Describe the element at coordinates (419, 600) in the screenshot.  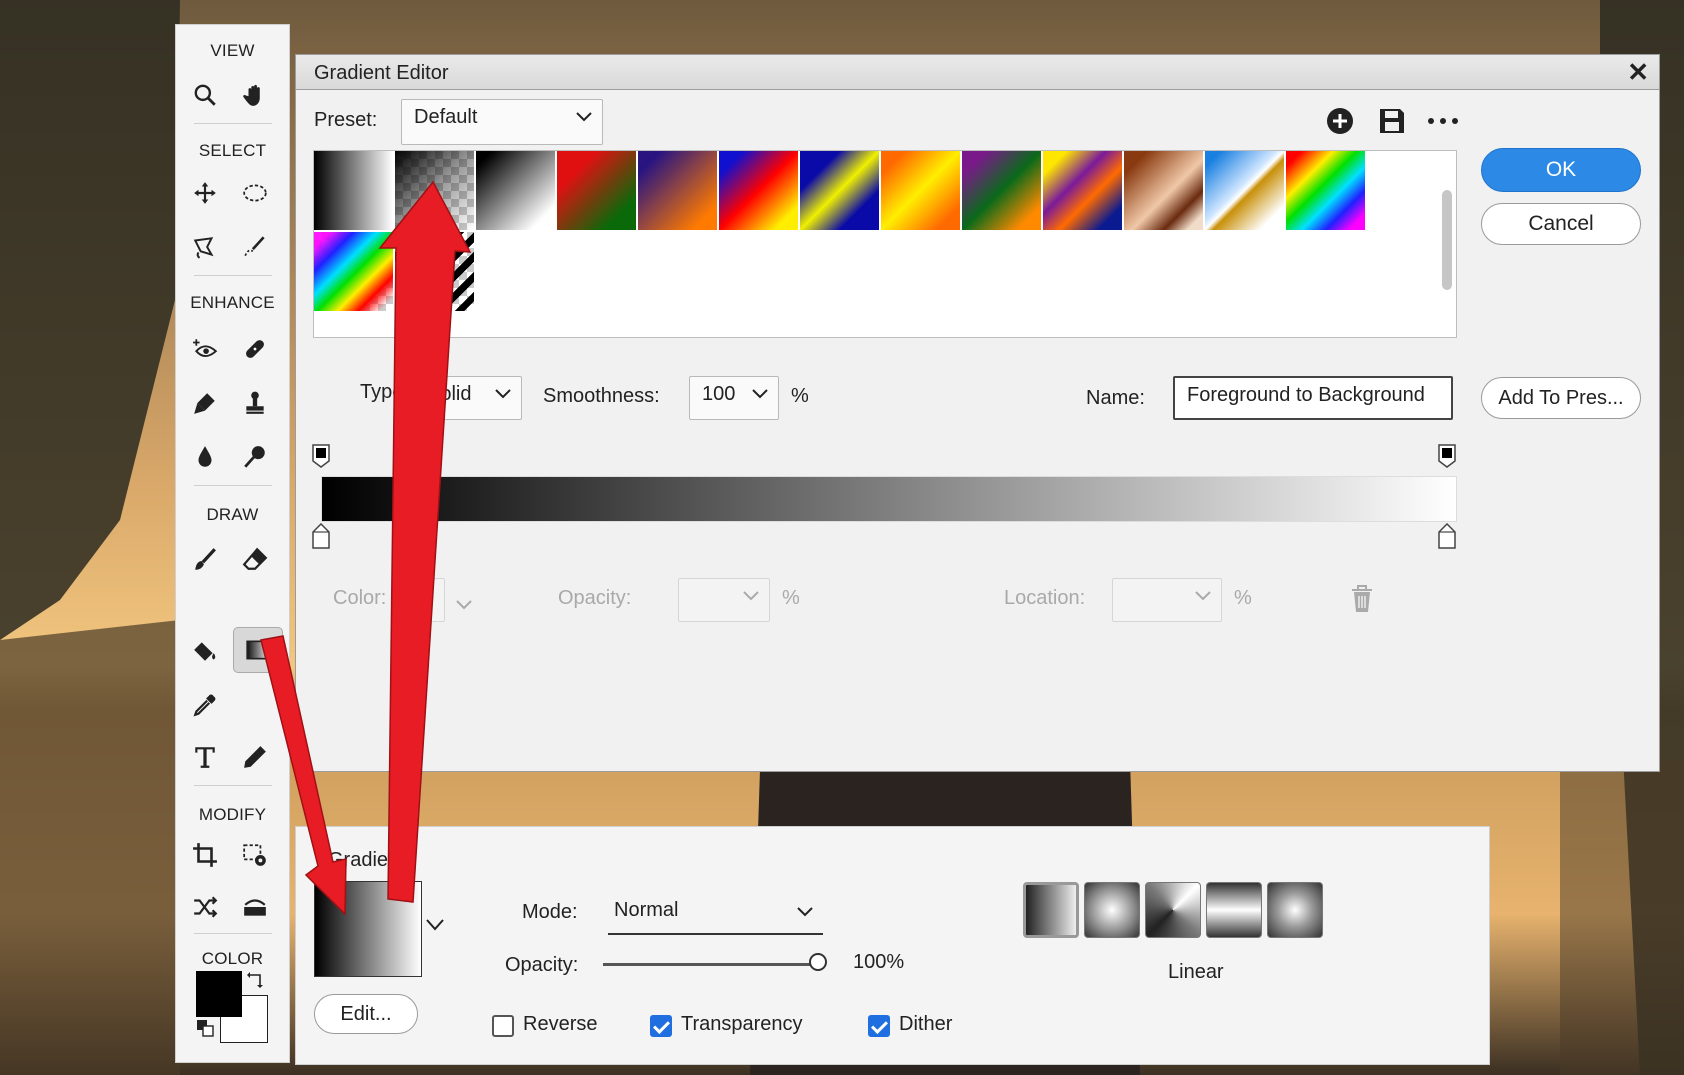
I see `color-swatch-disabled` at that location.